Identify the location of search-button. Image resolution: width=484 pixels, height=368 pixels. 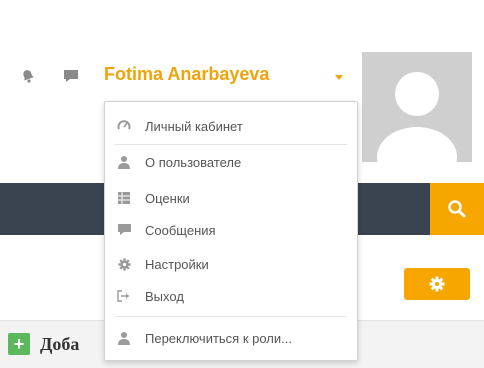
(457, 209).